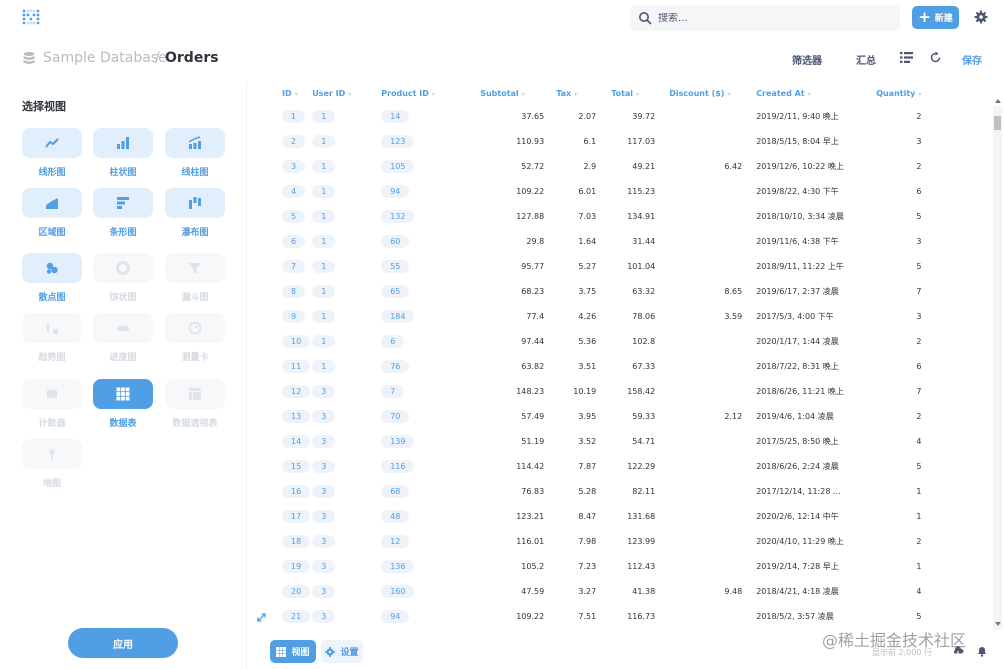 This screenshot has width=1004, height=669. Describe the element at coordinates (279, 391) in the screenshot. I see `cell-id: 12` at that location.